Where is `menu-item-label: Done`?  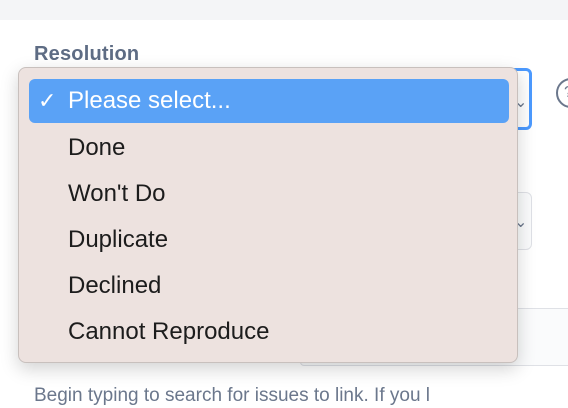 menu-item-label: Done is located at coordinates (97, 147).